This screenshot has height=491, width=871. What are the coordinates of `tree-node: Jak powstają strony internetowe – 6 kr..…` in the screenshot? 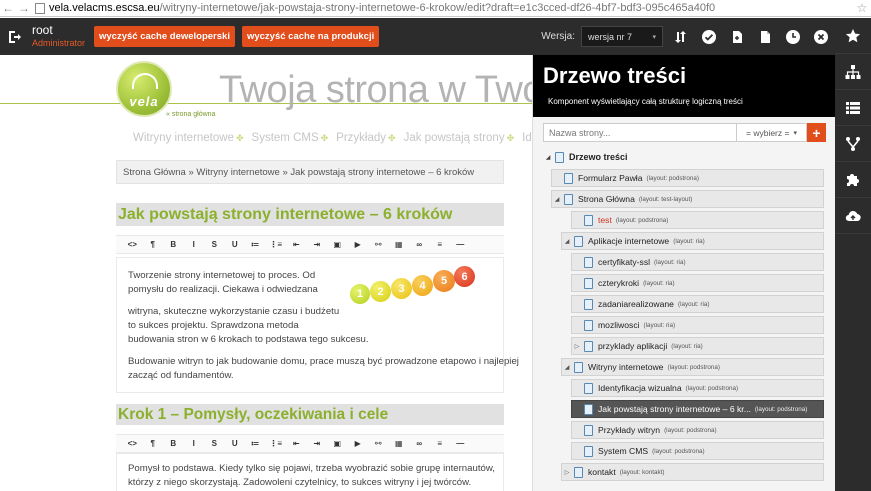 It's located at (697, 409).